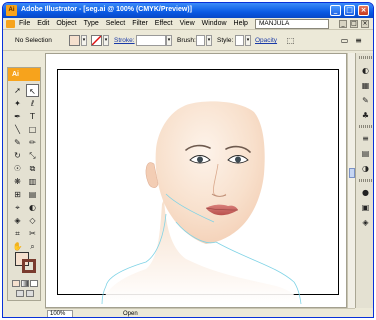  Describe the element at coordinates (292, 24) in the screenshot. I see `user-name-field: MANJULA` at that location.